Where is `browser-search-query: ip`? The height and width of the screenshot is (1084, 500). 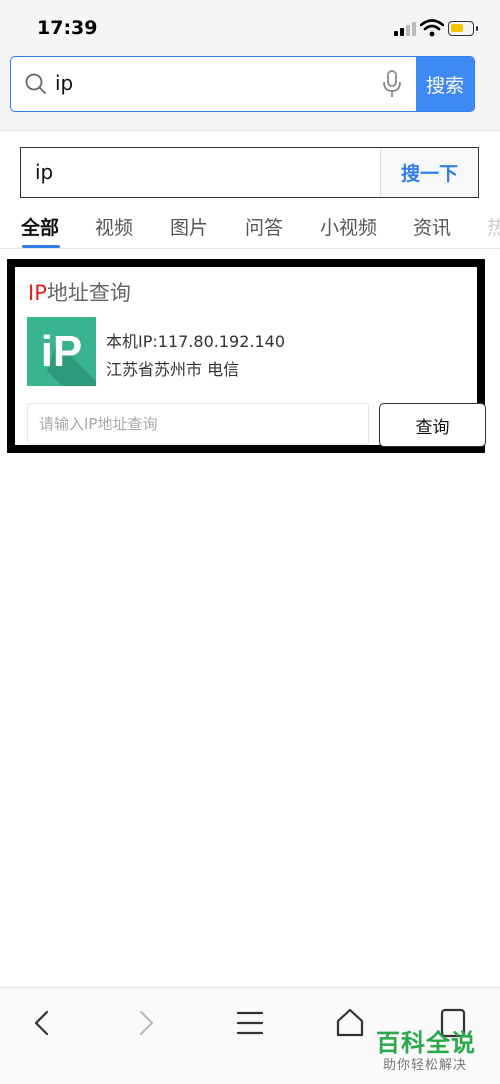 browser-search-query: ip is located at coordinates (64, 83).